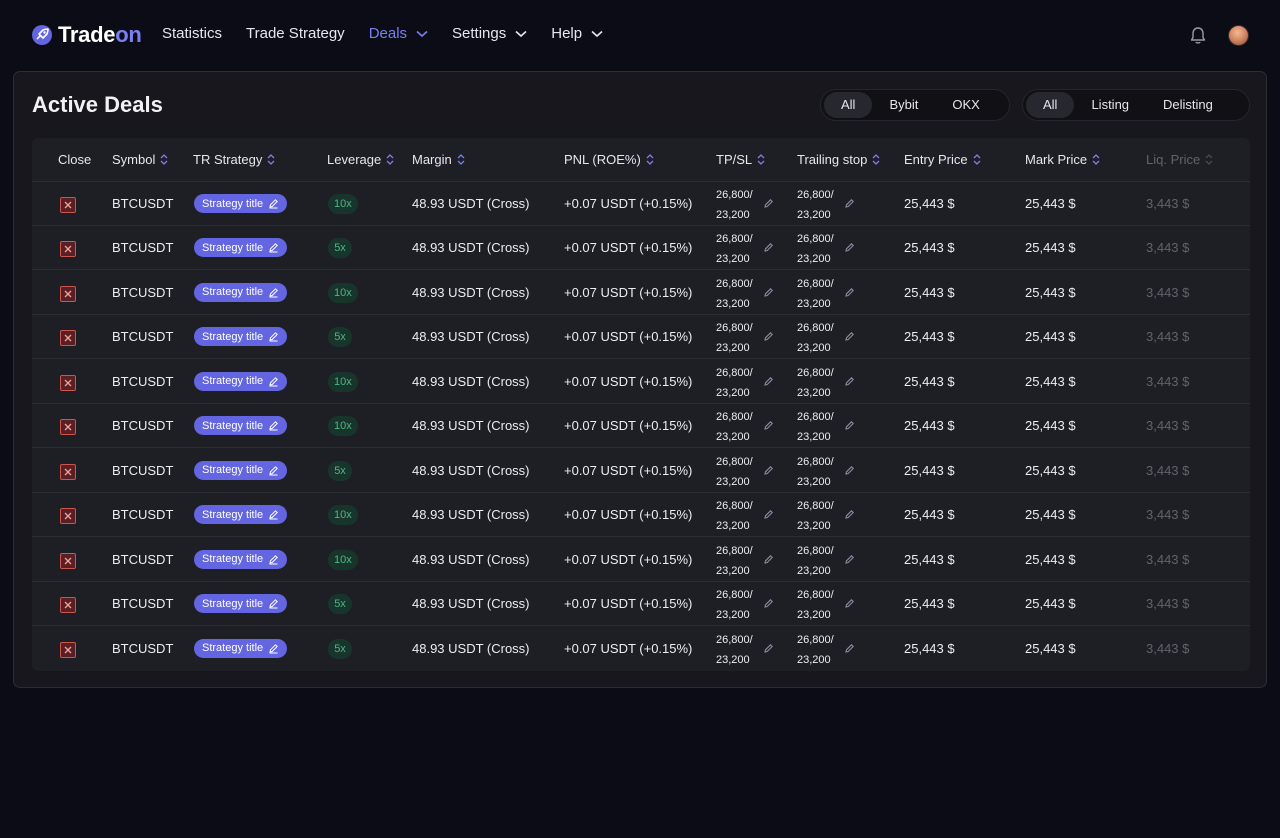 The height and width of the screenshot is (838, 1280). I want to click on exchange-filter-okx: OKX, so click(965, 105).